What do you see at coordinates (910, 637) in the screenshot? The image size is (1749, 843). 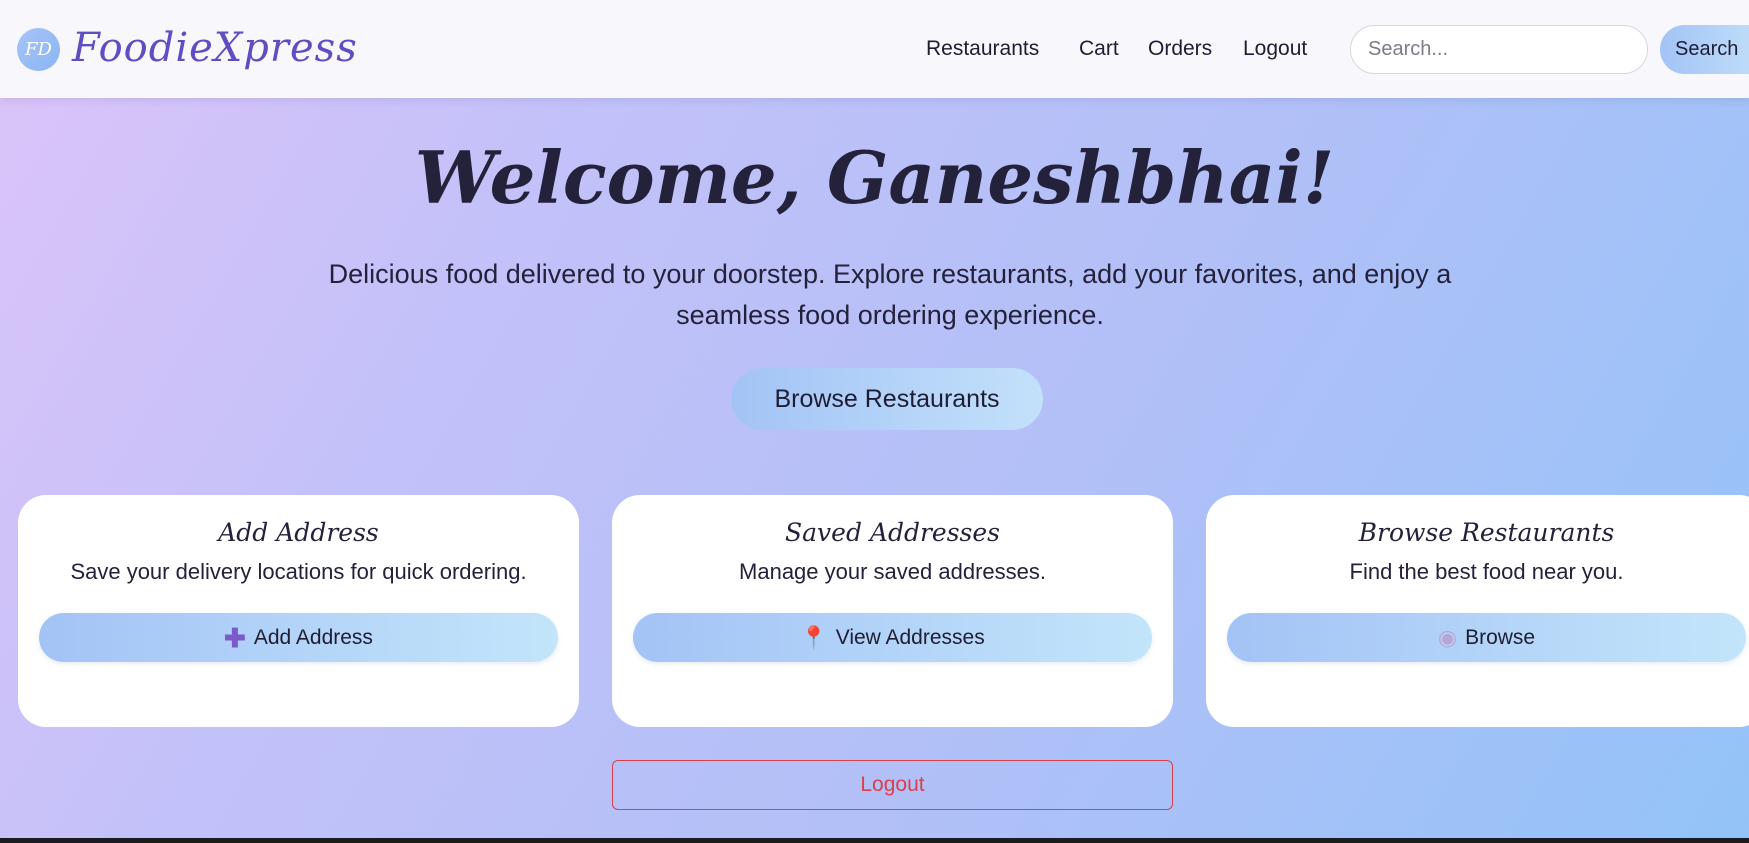 I see `button-label: View Addresses` at bounding box center [910, 637].